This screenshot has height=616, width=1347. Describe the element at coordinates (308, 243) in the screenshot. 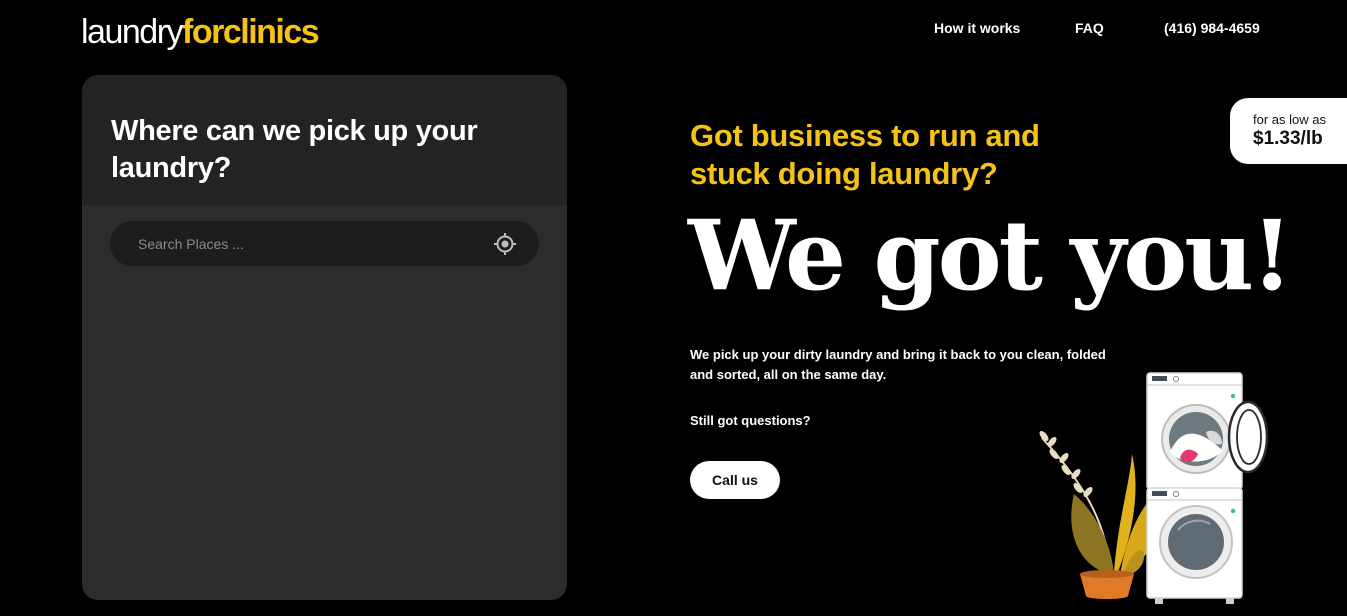

I see `search-places-input` at that location.